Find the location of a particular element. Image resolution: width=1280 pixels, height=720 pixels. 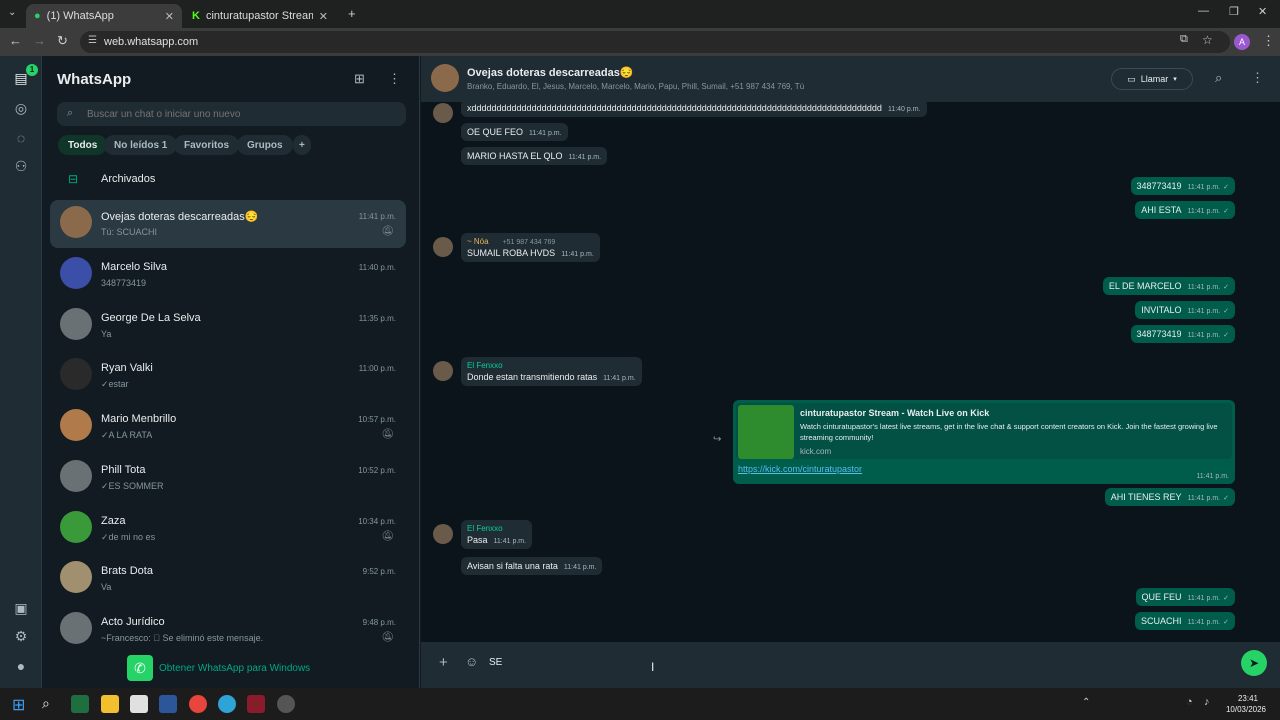

clock-time: 23:41 is located at coordinates (1248, 698).